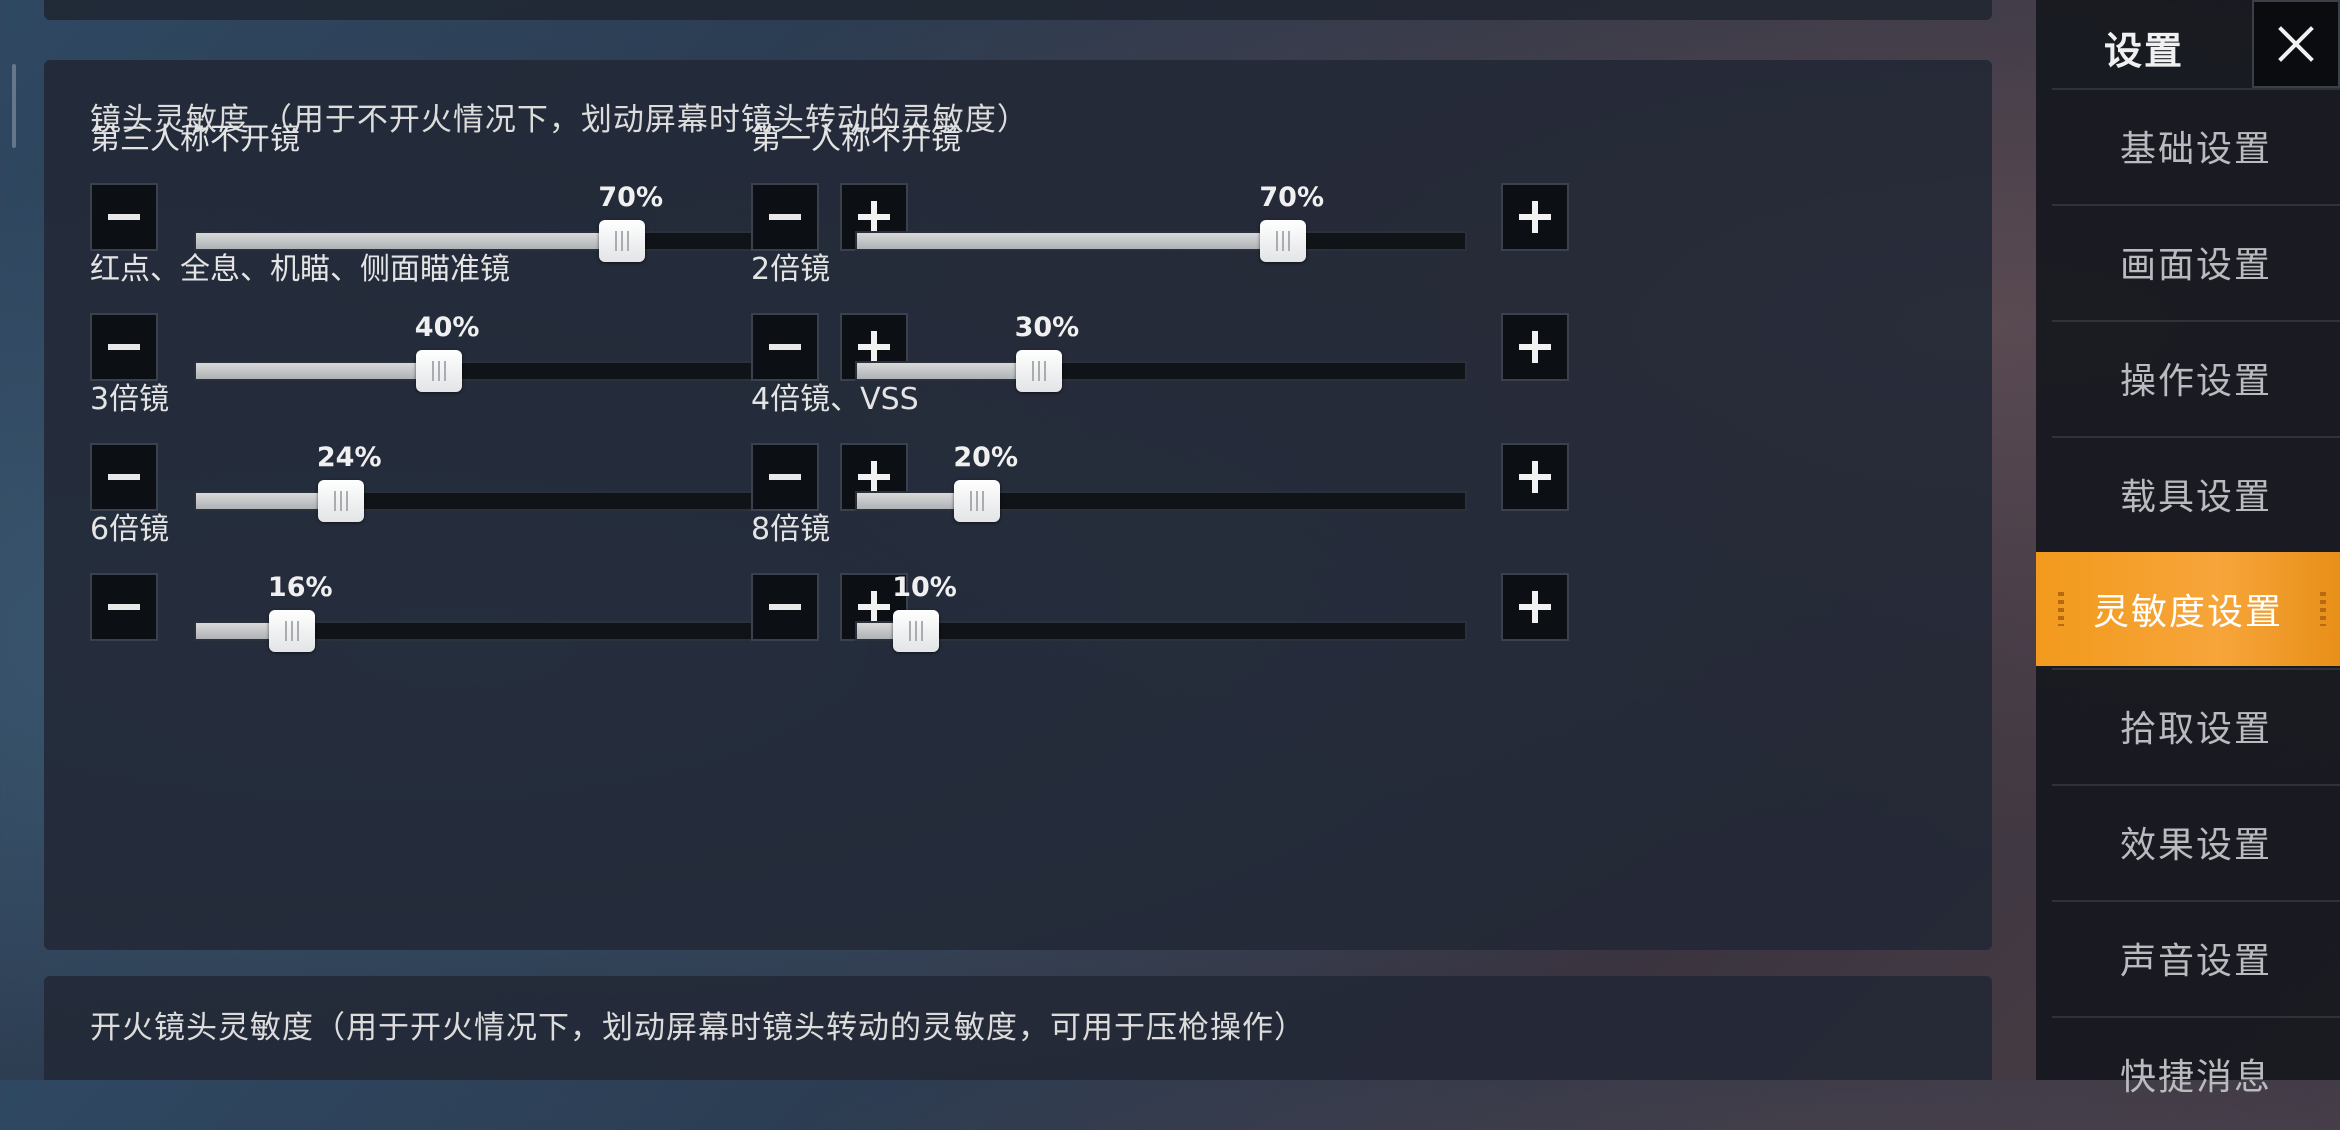  I want to click on fire-sensitivity-panel: 开火镜头灵敏度（用于开火情况下，划动屏幕时镜头转动的灵敏度，可用于压枪操作）, so click(1018, 1028).